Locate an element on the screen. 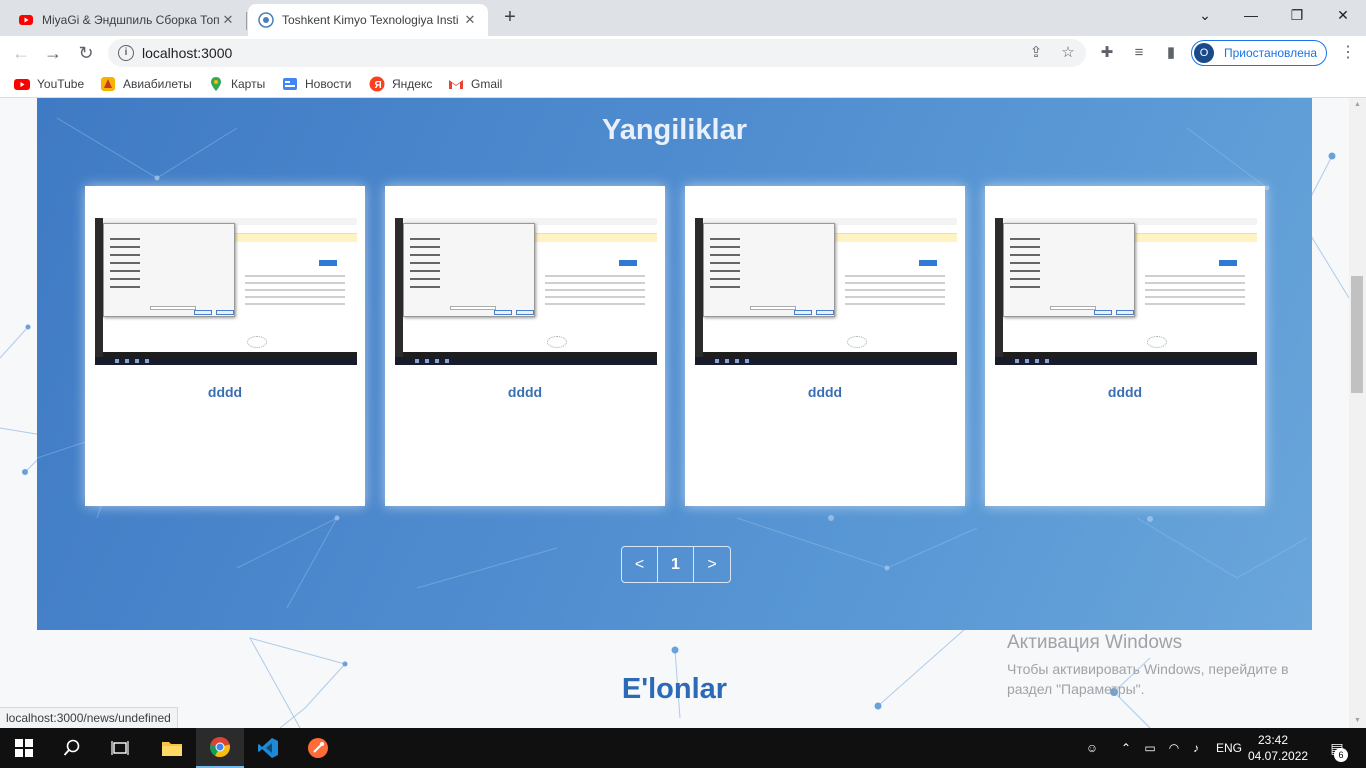 This screenshot has width=1366, height=768. avatar: O is located at coordinates (1204, 53).